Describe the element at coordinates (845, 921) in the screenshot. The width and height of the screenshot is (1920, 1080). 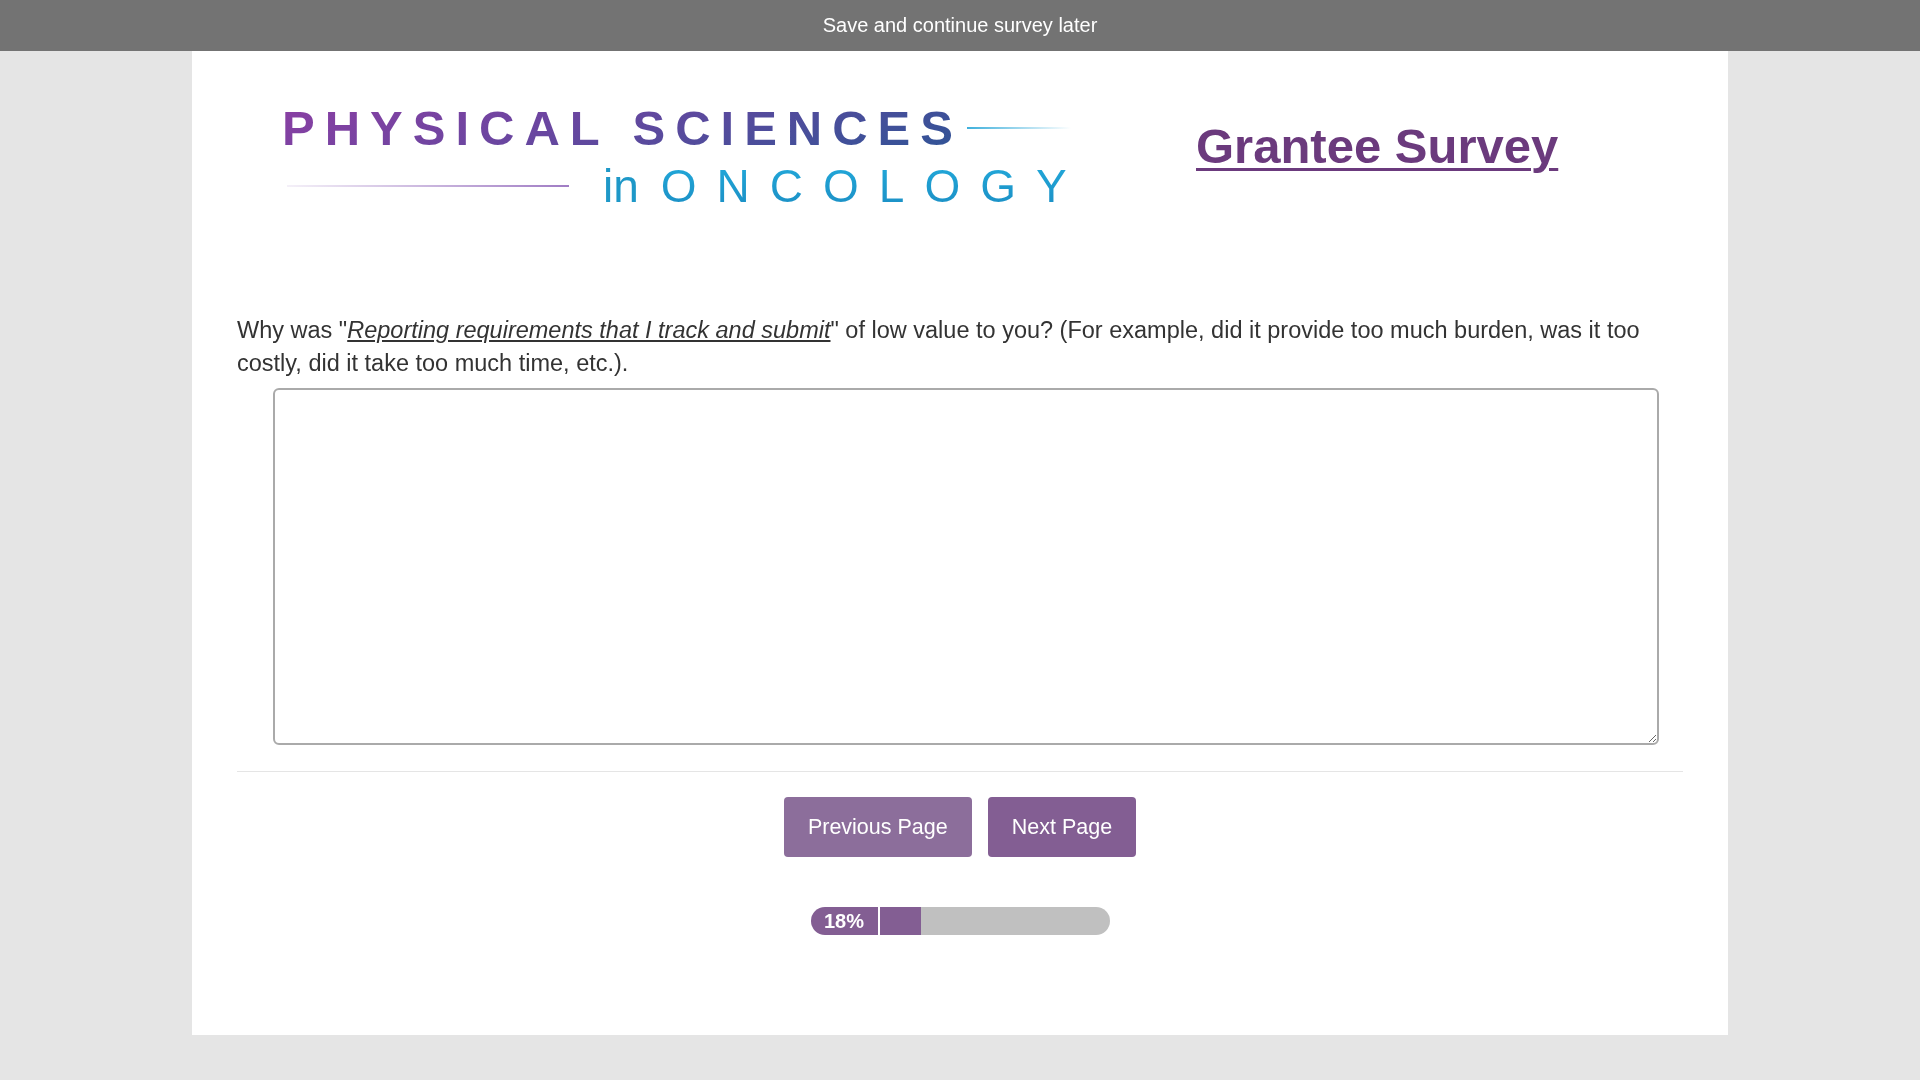
I see `progress-label: 18%` at that location.